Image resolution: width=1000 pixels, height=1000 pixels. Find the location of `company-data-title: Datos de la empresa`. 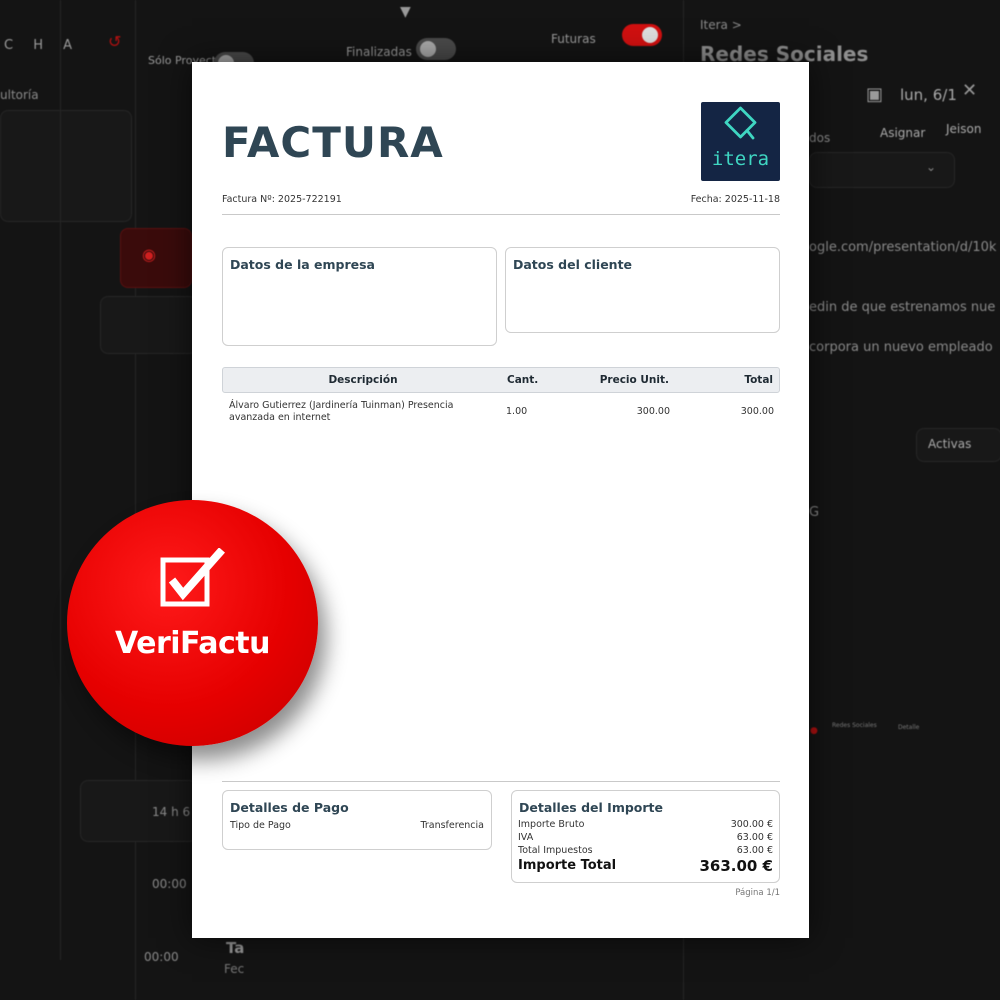

company-data-title: Datos de la empresa is located at coordinates (302, 264).